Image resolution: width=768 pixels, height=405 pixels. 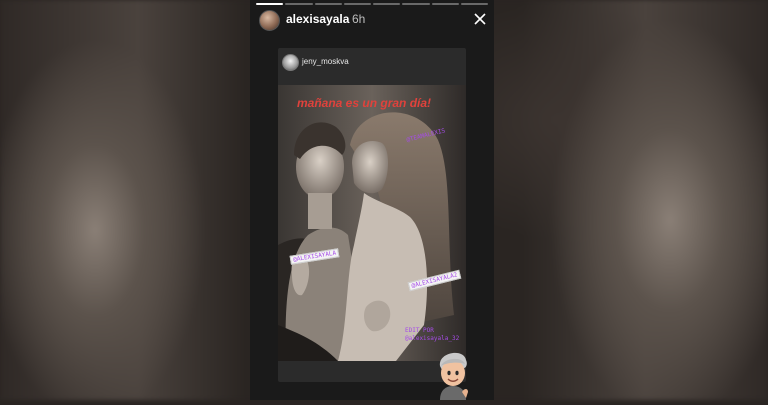 I want to click on memoji-sticker, so click(x=453, y=374).